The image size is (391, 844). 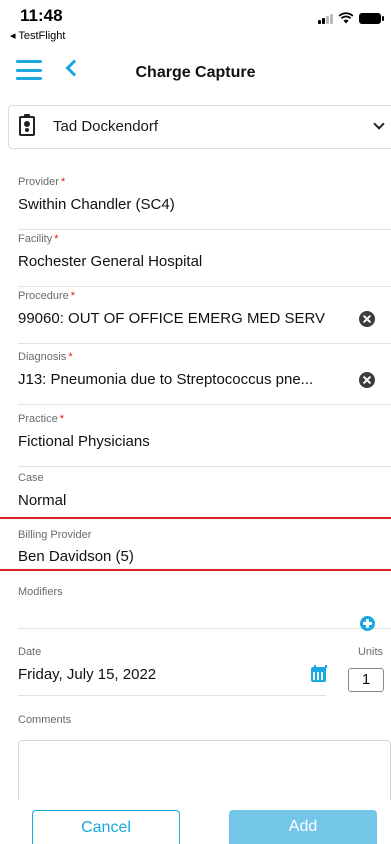 I want to click on provider-label: Provider, so click(x=38, y=182).